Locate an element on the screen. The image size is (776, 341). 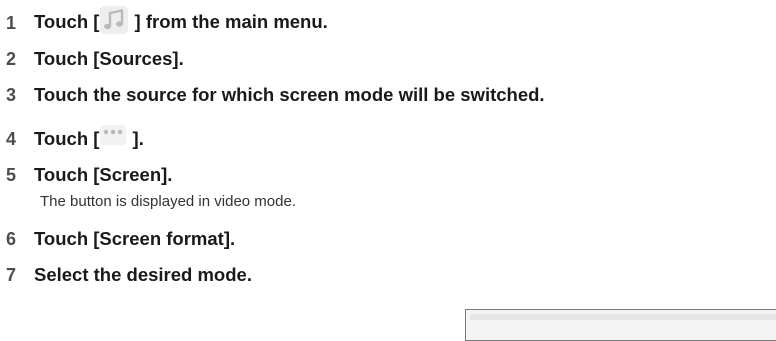
step-number: 1 is located at coordinates (11, 22).